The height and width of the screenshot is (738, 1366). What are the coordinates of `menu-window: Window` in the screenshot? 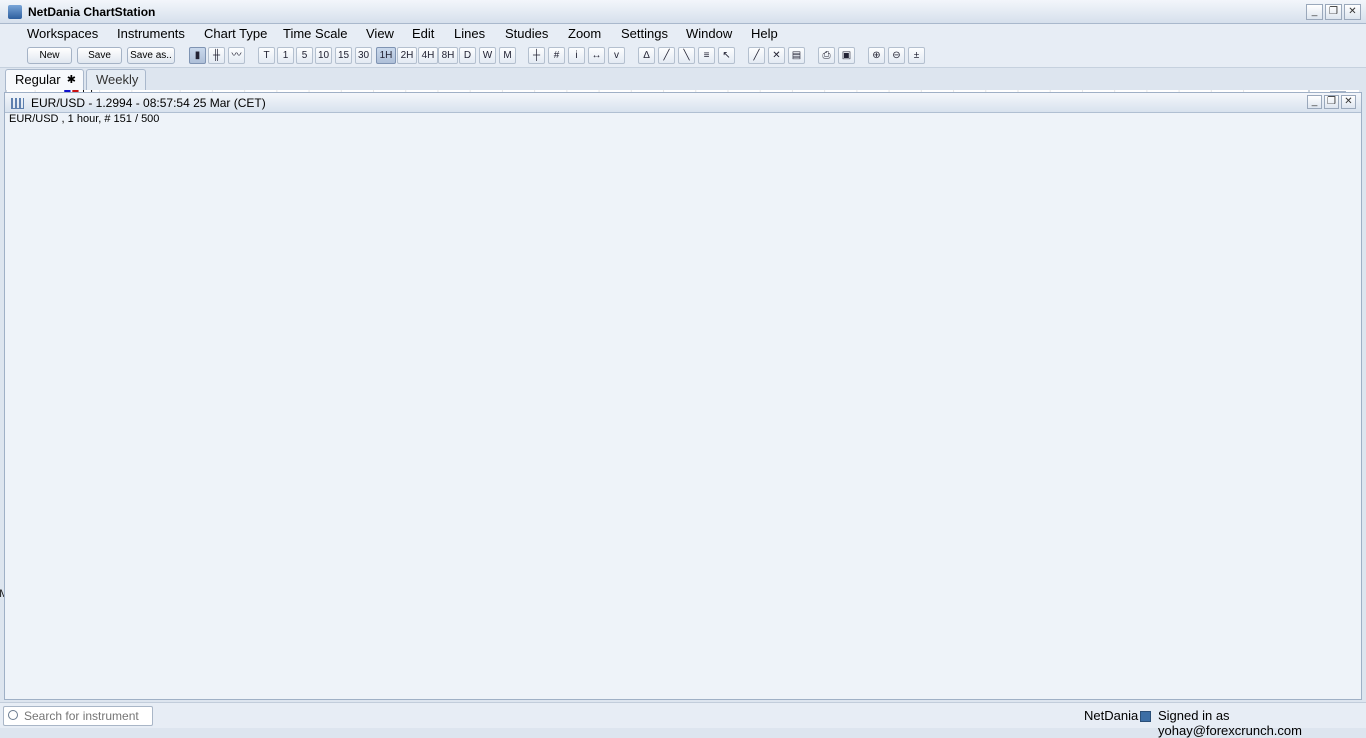 It's located at (709, 33).